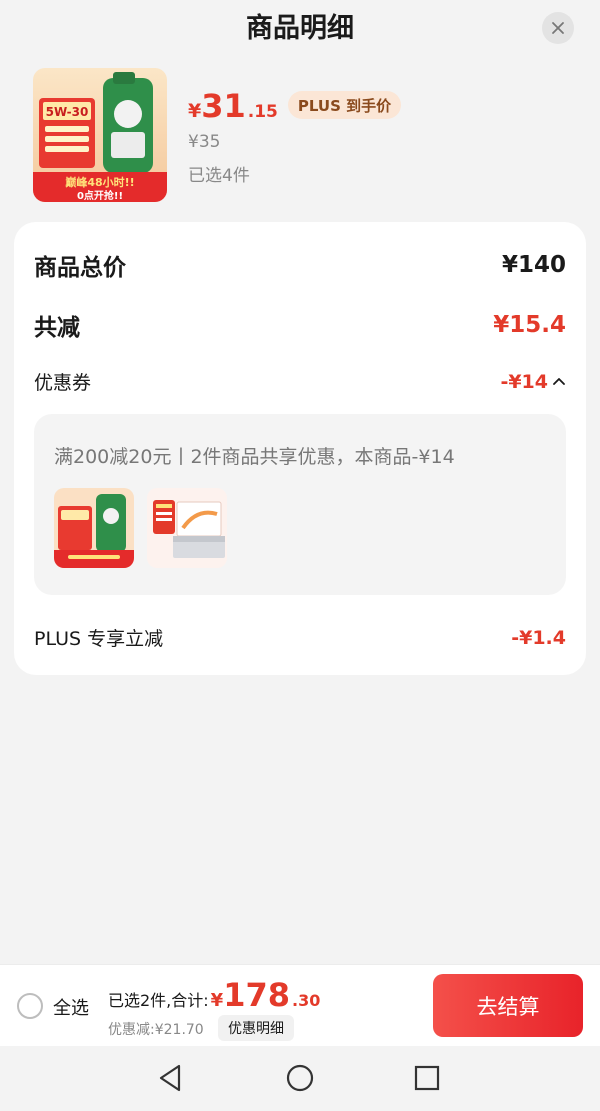 The image size is (600, 1111). Describe the element at coordinates (67, 112) in the screenshot. I see `thumb-grade-text: 5W-30` at that location.